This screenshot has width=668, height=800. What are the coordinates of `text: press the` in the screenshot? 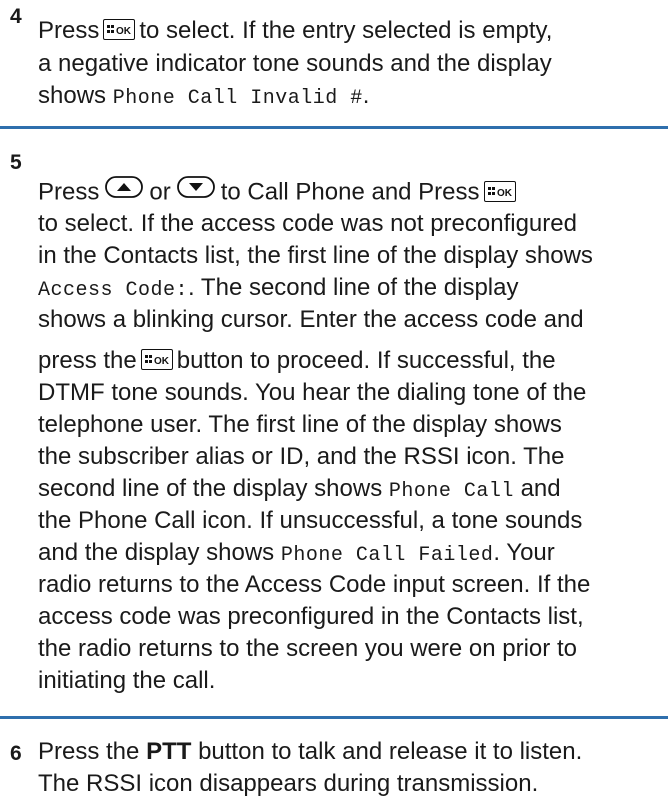 It's located at (87, 360).